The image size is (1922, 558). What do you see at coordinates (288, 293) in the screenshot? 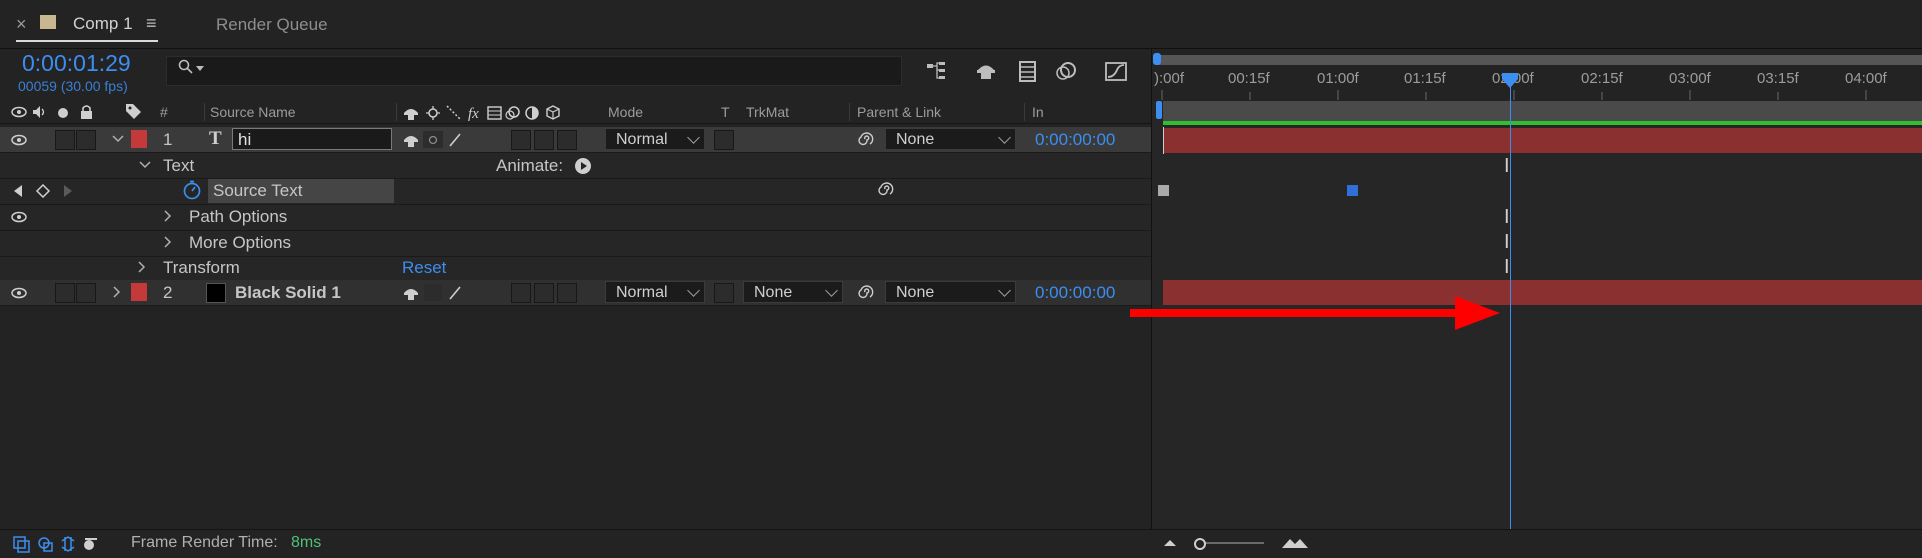
I see `layer-2-name: Black Solid 1` at bounding box center [288, 293].